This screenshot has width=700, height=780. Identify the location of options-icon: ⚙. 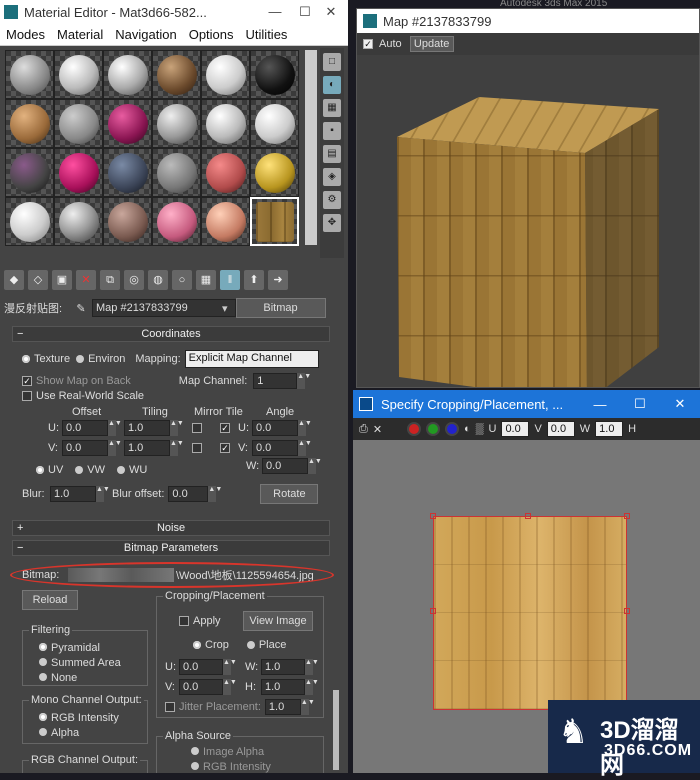
(332, 200).